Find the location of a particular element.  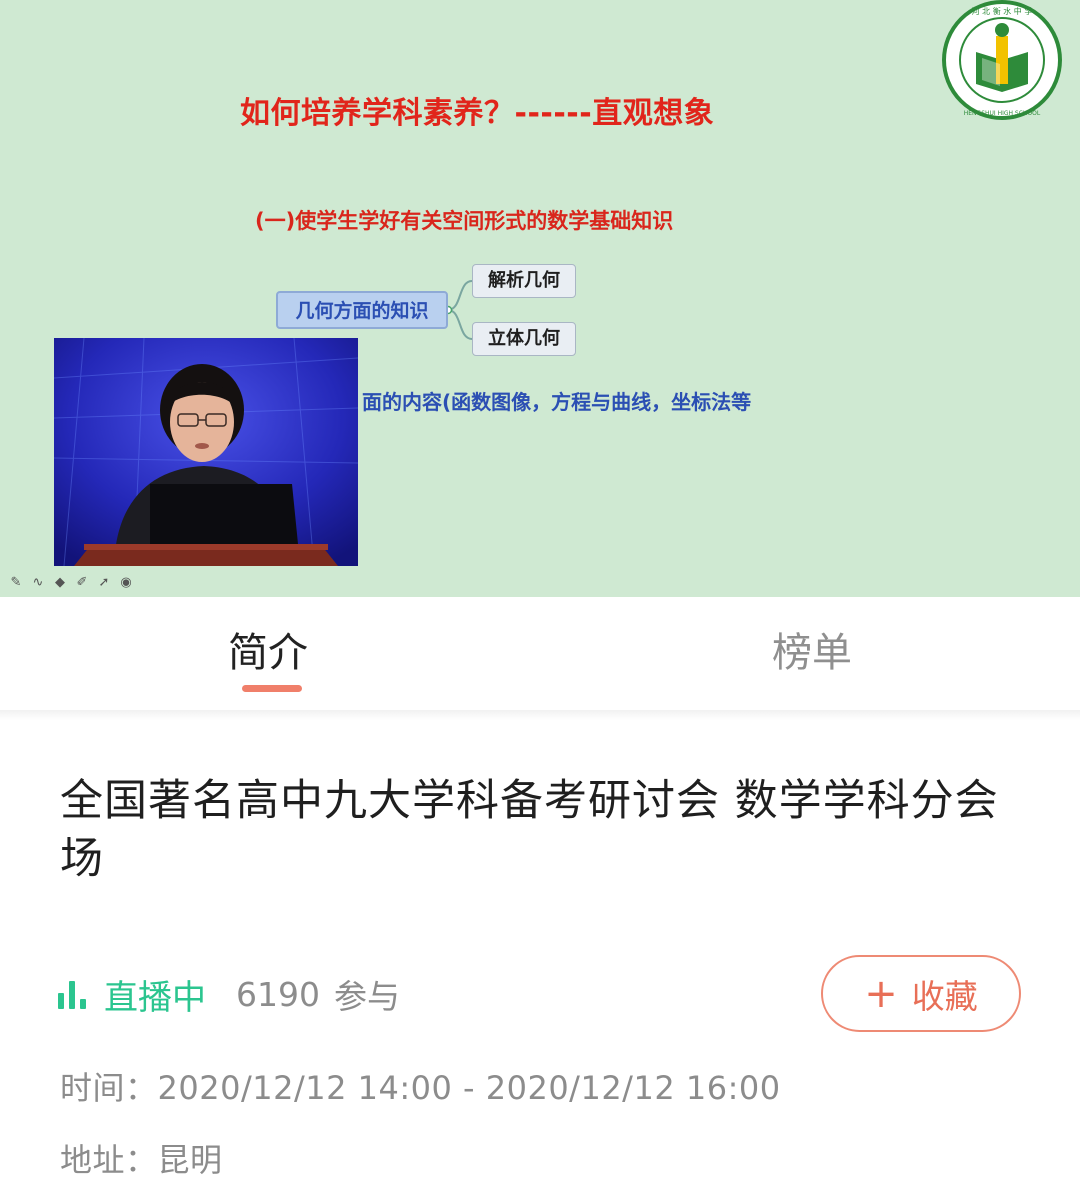

time-label: 时间： is located at coordinates (109, 1088).